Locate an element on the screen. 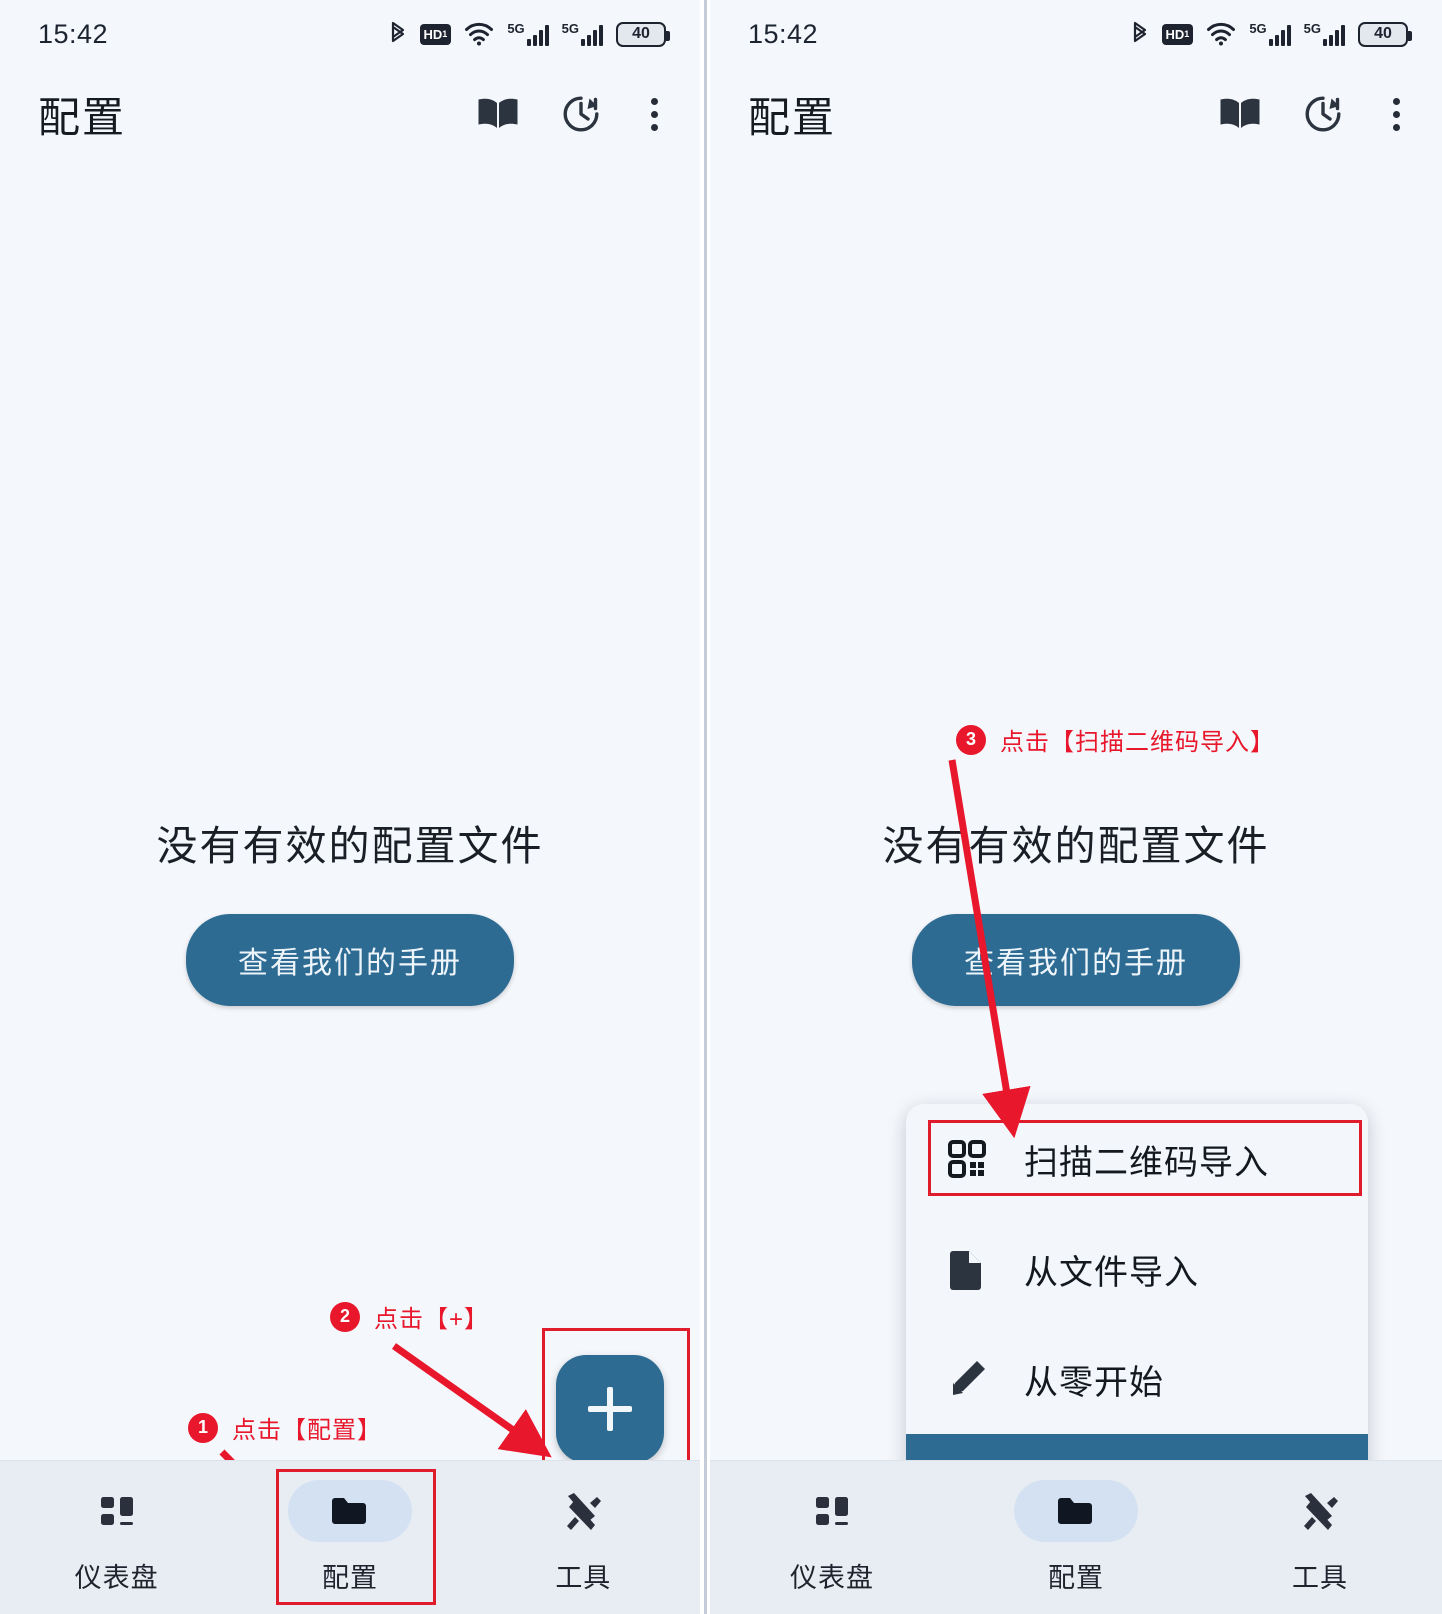 This screenshot has height=1614, width=1442. highlight-box-fab is located at coordinates (616, 1404).